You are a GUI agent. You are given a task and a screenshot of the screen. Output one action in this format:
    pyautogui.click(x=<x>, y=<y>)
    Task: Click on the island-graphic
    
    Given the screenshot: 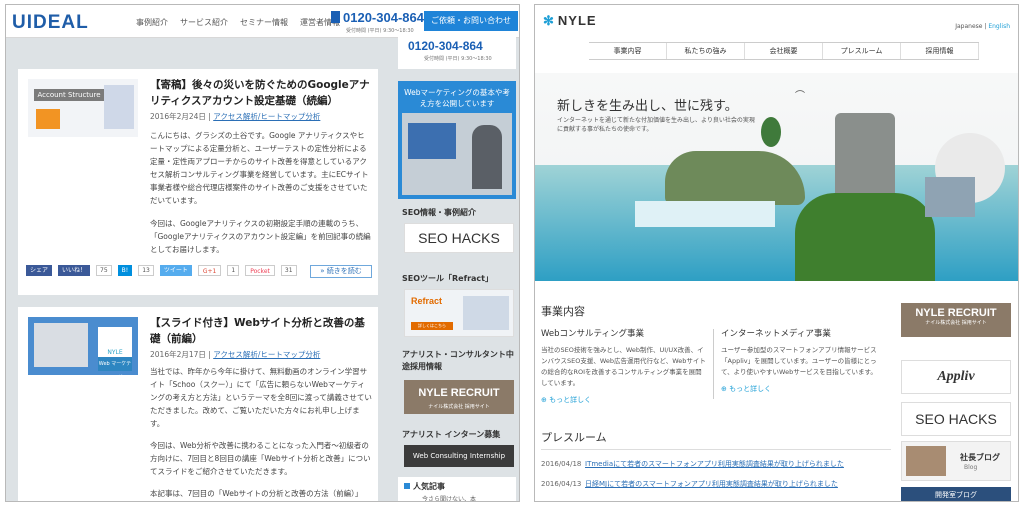 What is the action you would take?
    pyautogui.click(x=735, y=178)
    